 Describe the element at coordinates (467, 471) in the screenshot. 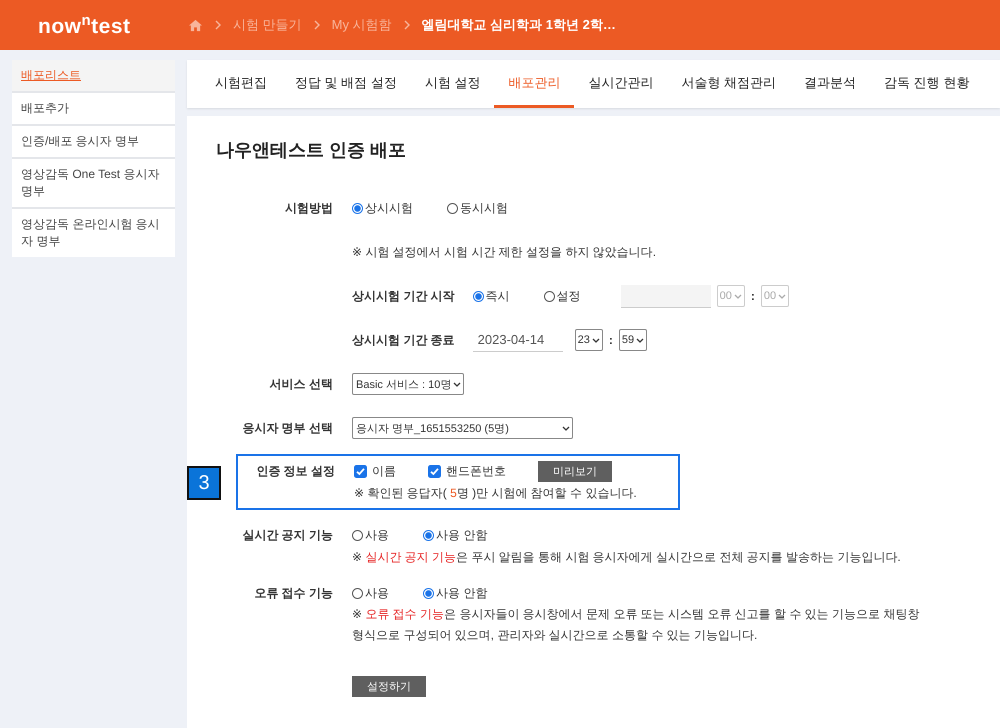

I see `checkbox-option: 핸드폰번호` at that location.